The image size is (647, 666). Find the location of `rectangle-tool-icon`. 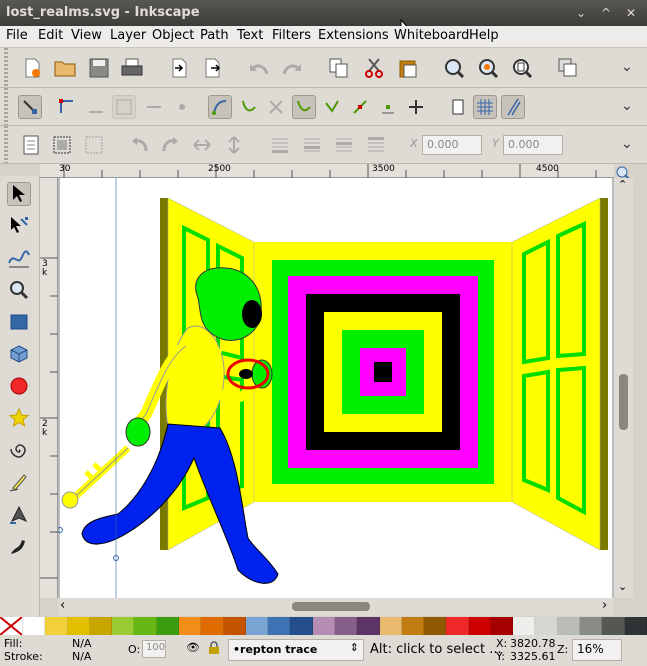

rectangle-tool-icon is located at coordinates (19, 322).